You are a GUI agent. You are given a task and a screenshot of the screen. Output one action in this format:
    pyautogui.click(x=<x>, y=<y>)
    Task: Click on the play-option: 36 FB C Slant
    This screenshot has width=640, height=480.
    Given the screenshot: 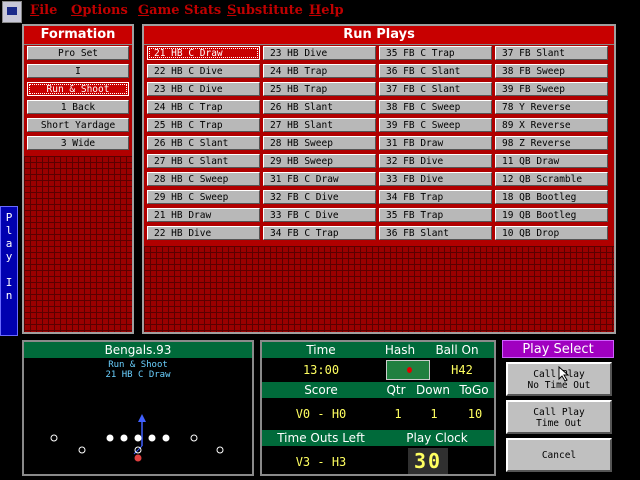 What is the action you would take?
    pyautogui.click(x=435, y=71)
    